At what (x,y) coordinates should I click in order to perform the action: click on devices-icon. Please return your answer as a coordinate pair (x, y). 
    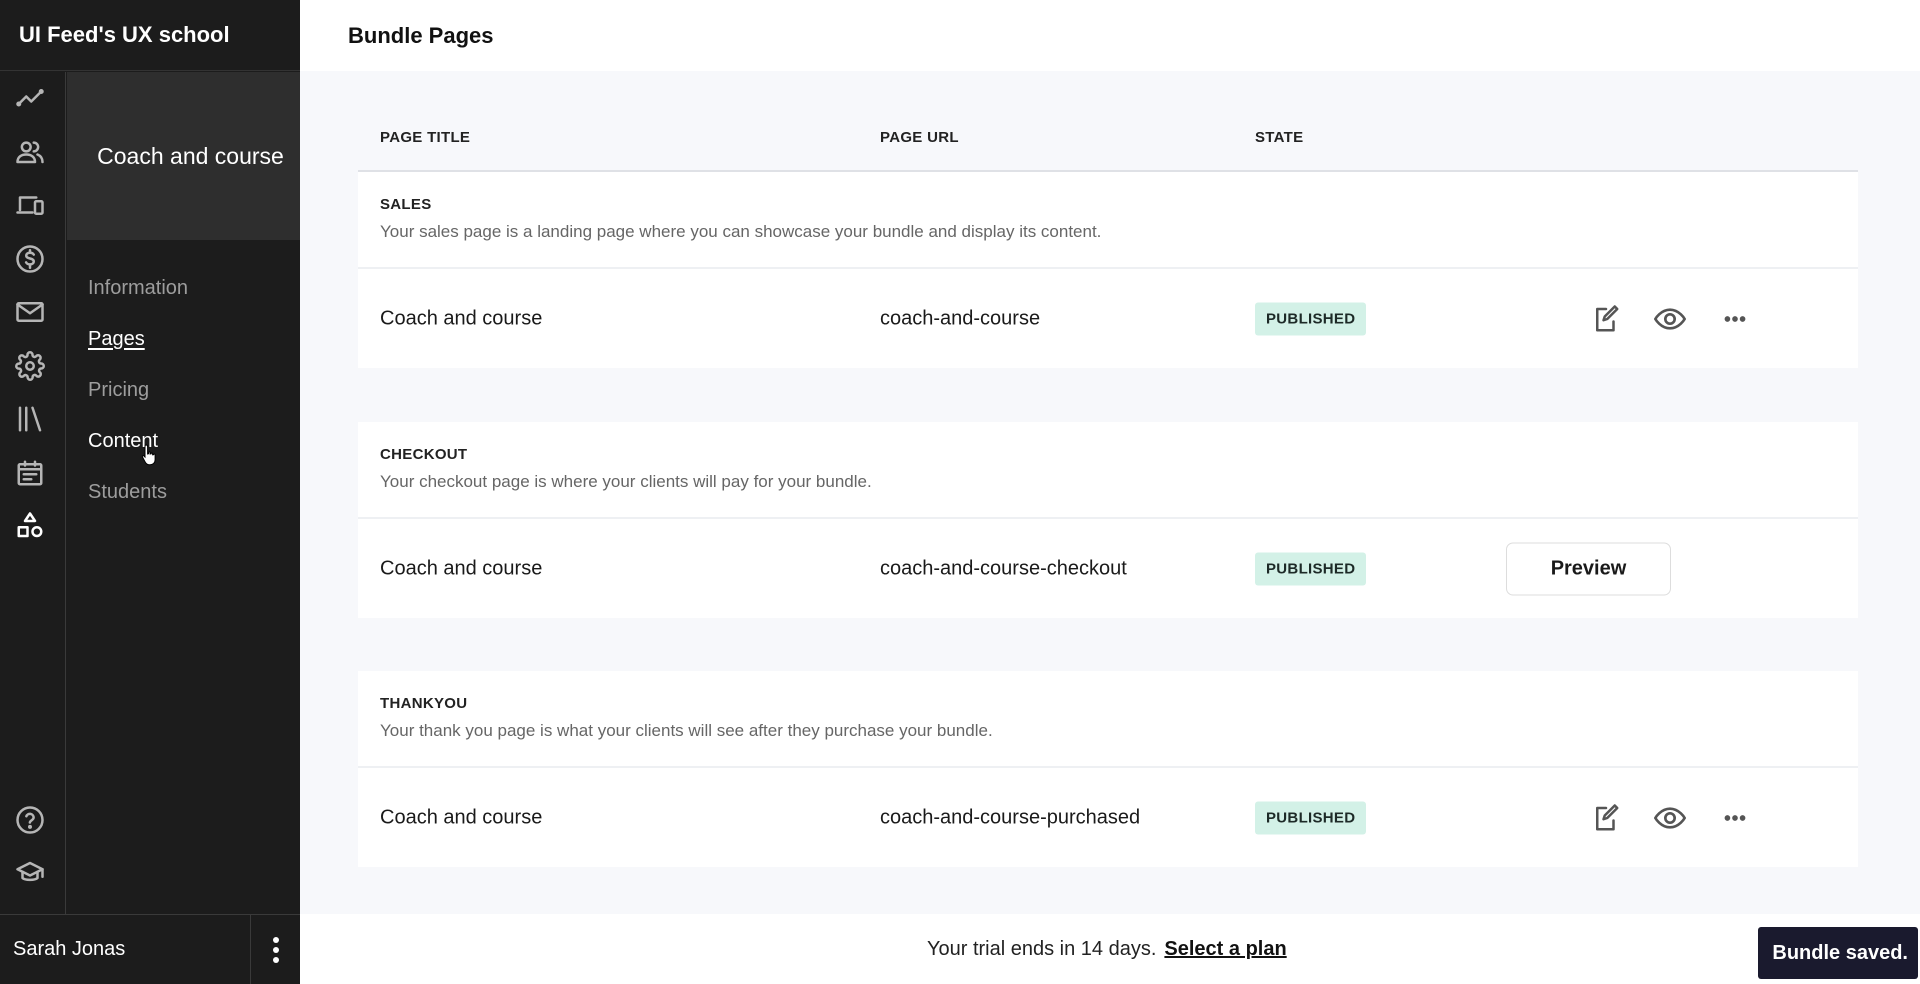
    Looking at the image, I should click on (30, 205).